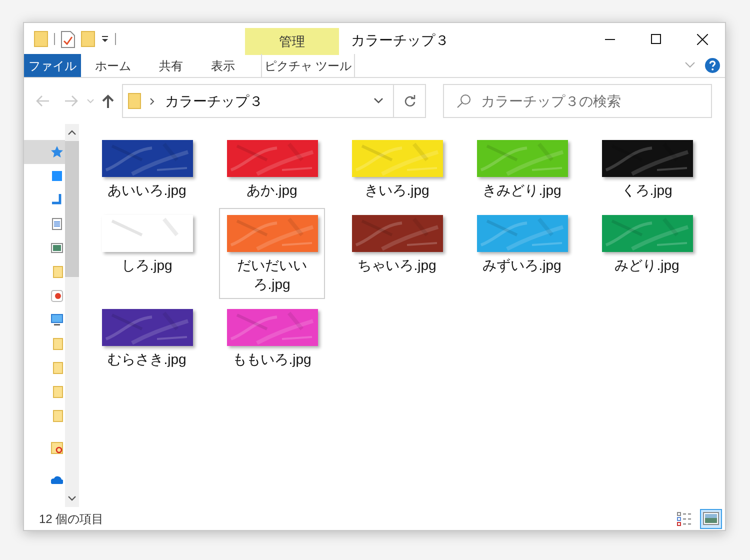 This screenshot has height=560, width=750. What do you see at coordinates (647, 253) in the screenshot?
I see `file-item: みどり.jpg` at bounding box center [647, 253].